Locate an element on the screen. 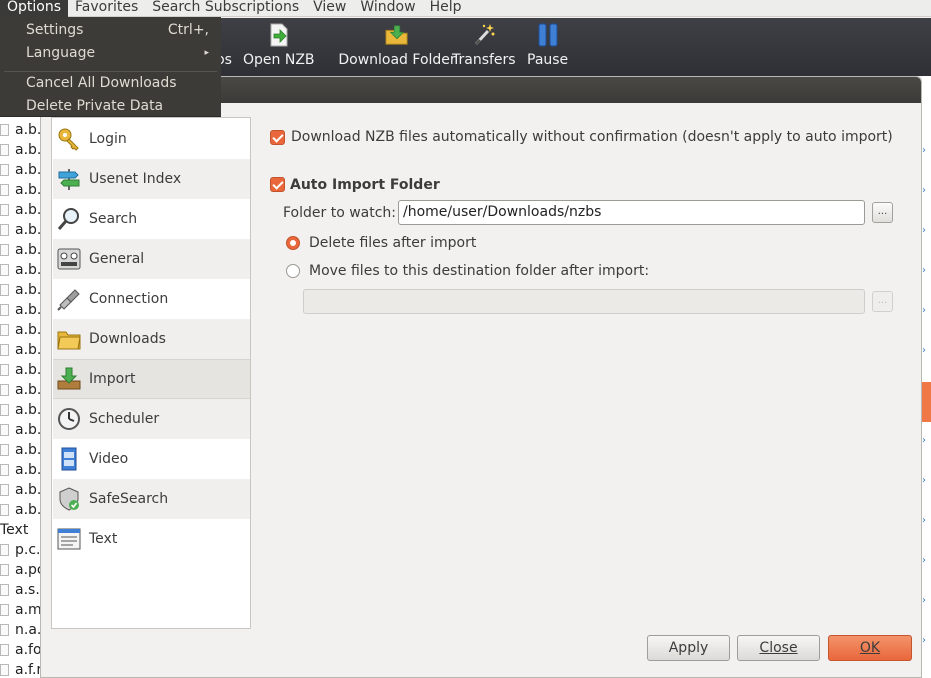 The width and height of the screenshot is (931, 678). download-folder-button: Download Folder is located at coordinates (397, 47).